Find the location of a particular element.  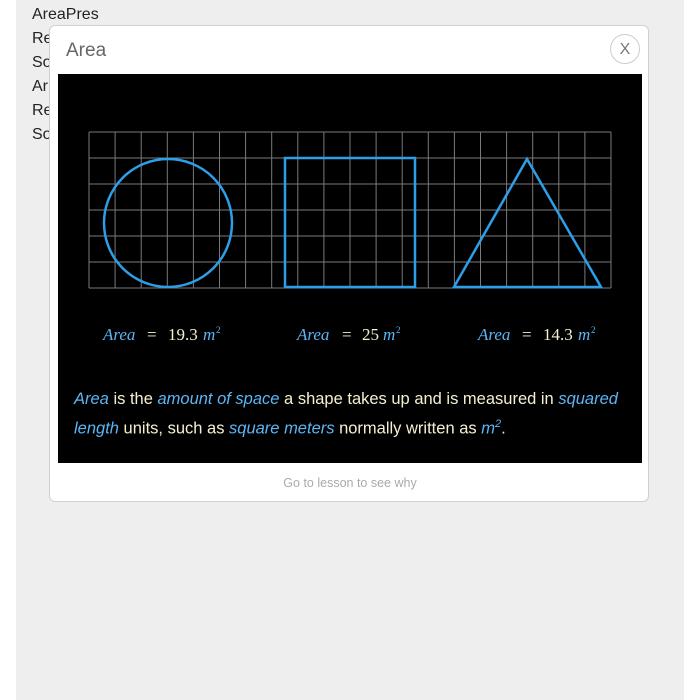

circle-shape is located at coordinates (168, 223).